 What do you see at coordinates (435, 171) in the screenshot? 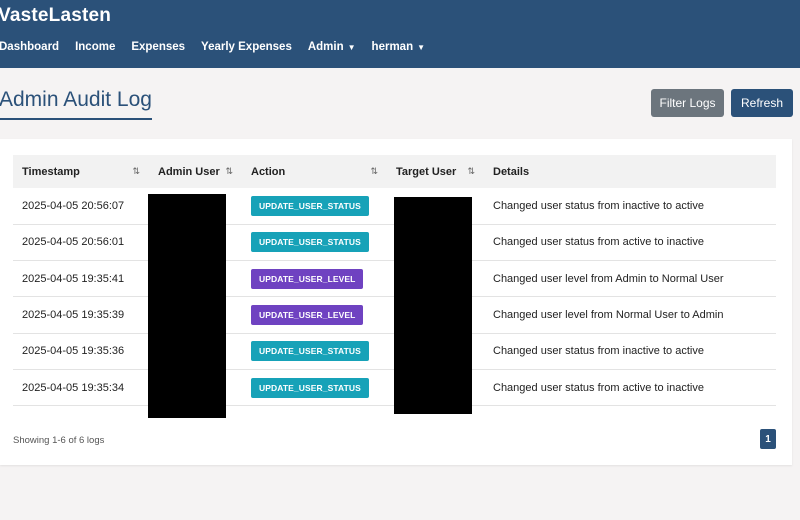
I see `column-header-target-user: Target User ⇅` at bounding box center [435, 171].